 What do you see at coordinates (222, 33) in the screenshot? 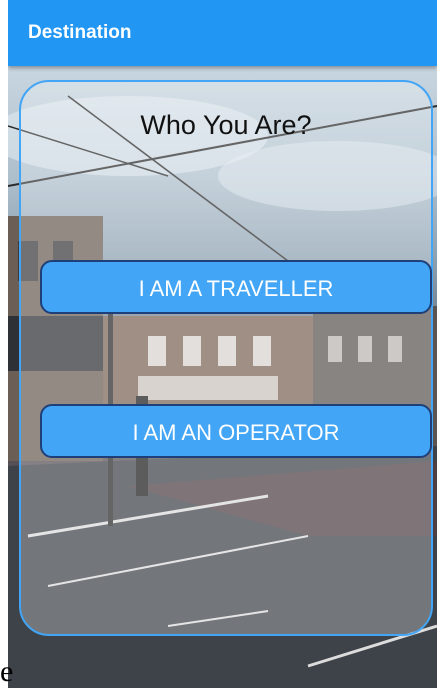
I see `app-bar: Destination` at bounding box center [222, 33].